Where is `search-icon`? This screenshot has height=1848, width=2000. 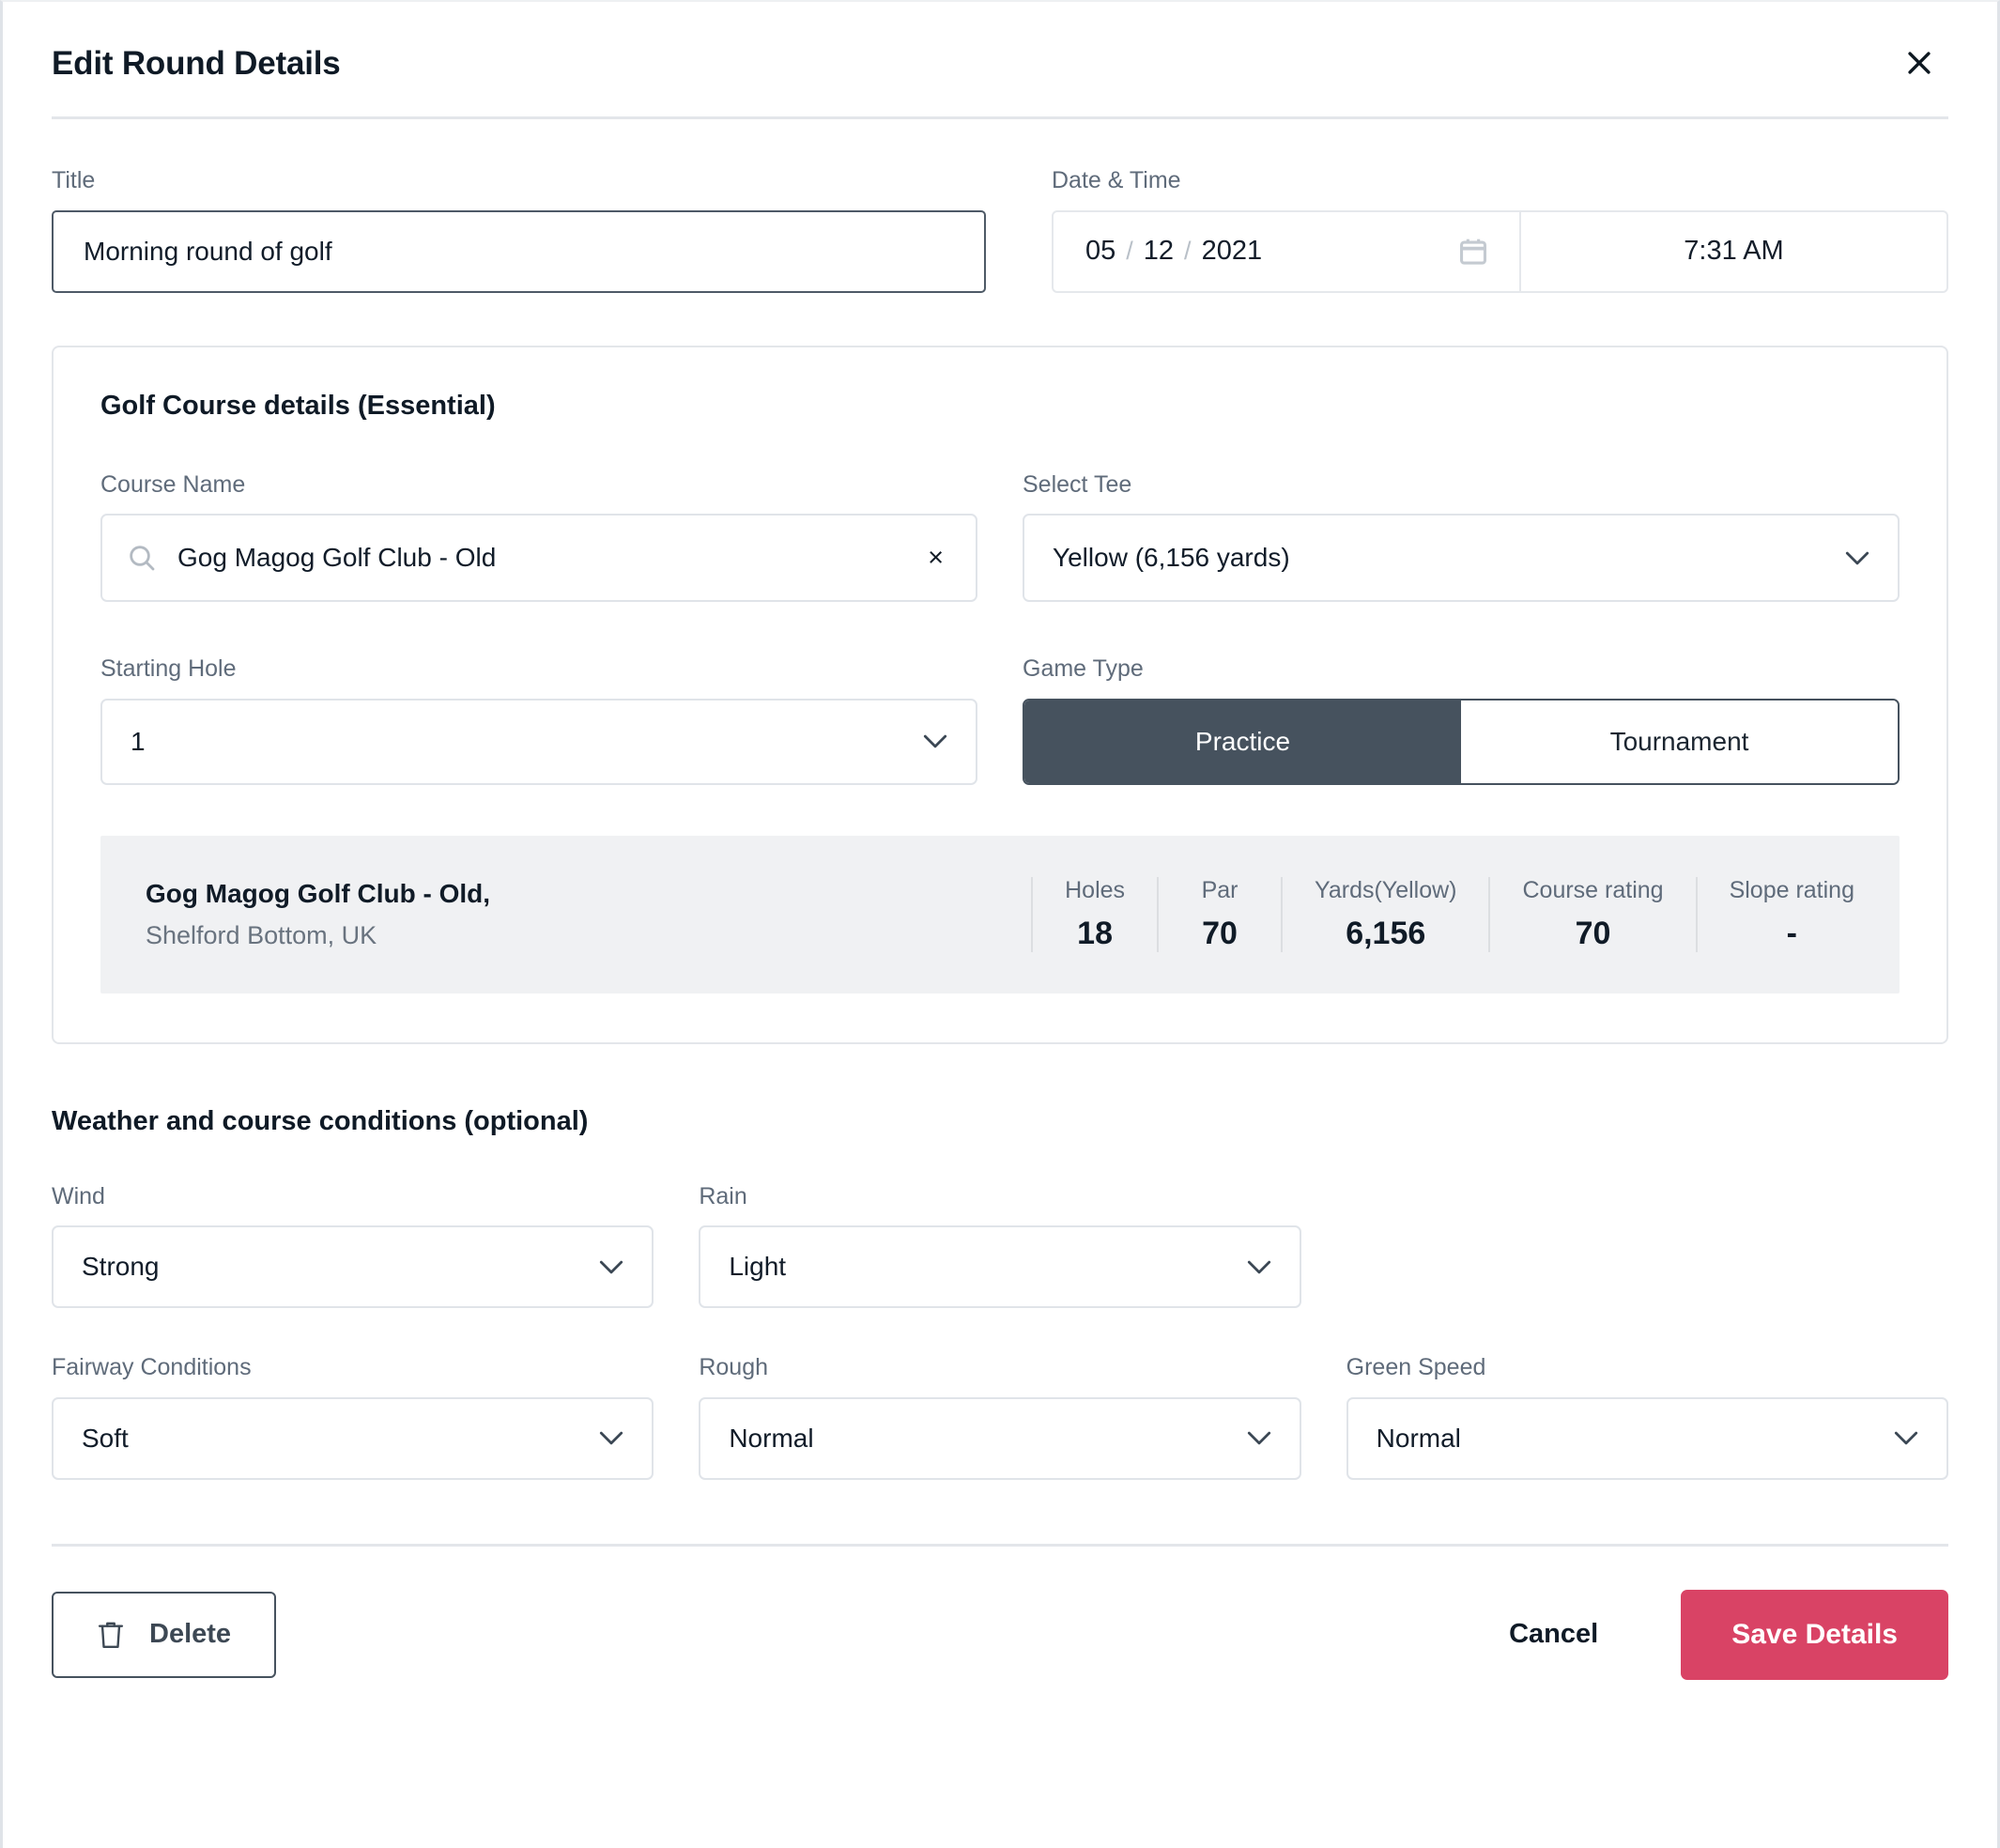 search-icon is located at coordinates (142, 558).